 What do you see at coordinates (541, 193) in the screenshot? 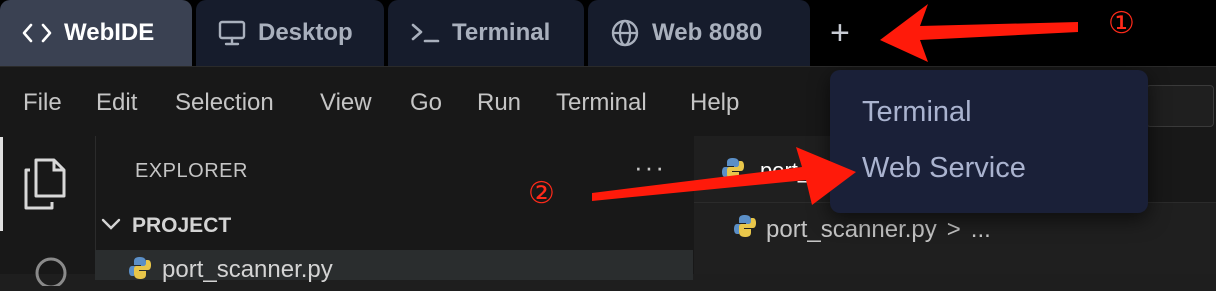
I see `annotation-marker-2: ②` at bounding box center [541, 193].